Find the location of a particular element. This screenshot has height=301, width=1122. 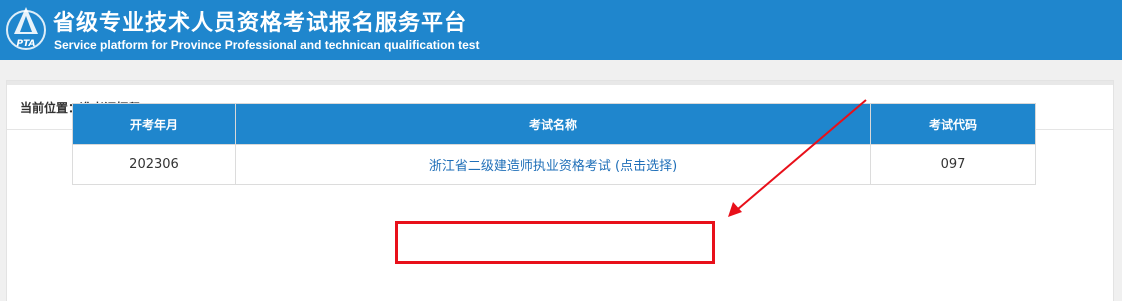

pta-logo-icon: PTA is located at coordinates (26, 28).